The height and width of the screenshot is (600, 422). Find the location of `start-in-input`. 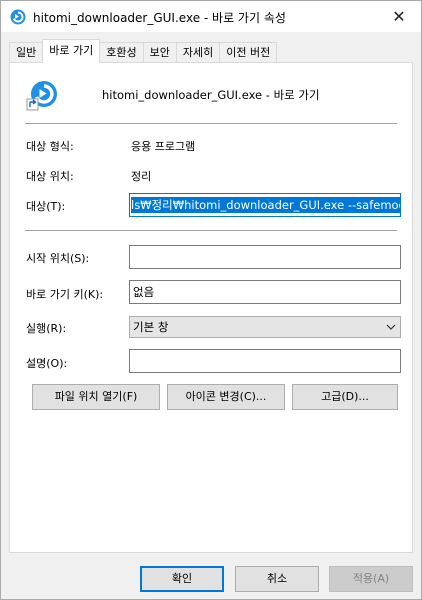

start-in-input is located at coordinates (265, 257).